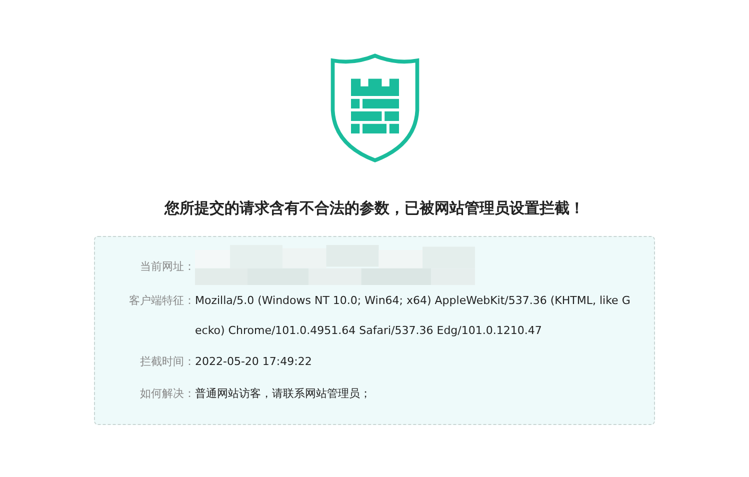 This screenshot has height=477, width=749. Describe the element at coordinates (161, 301) in the screenshot. I see `detail-label: 客户端特征：` at that location.